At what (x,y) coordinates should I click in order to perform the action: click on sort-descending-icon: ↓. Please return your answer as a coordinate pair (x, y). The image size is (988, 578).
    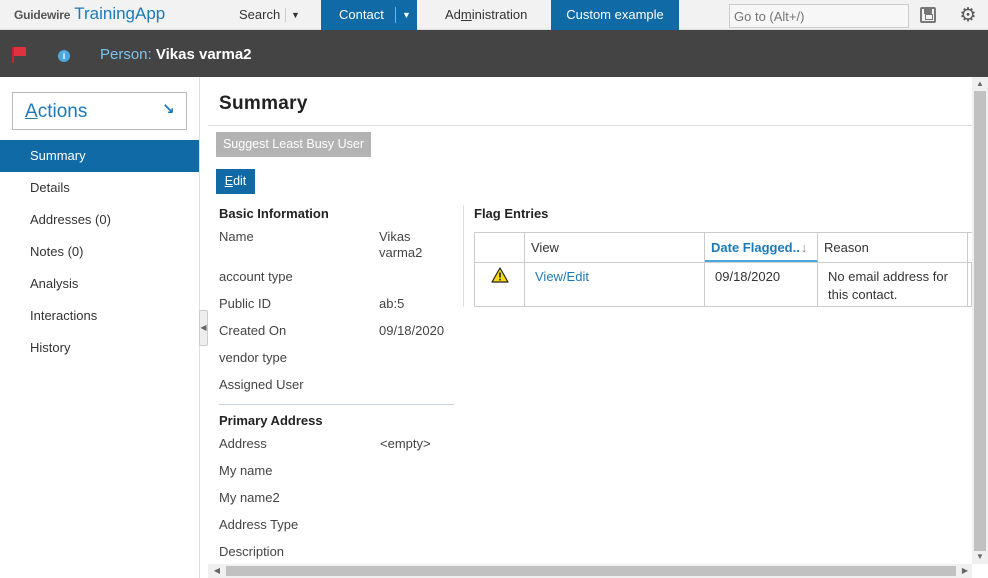
    Looking at the image, I should click on (804, 247).